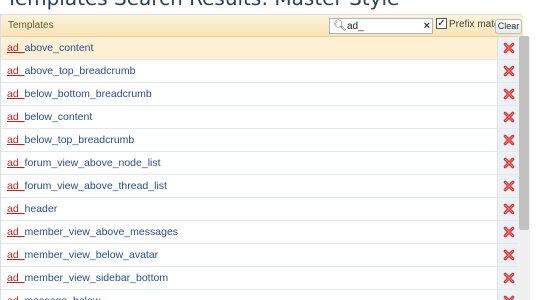 Image resolution: width=536 pixels, height=300 pixels. What do you see at coordinates (41, 209) in the screenshot?
I see `template-name: header` at bounding box center [41, 209].